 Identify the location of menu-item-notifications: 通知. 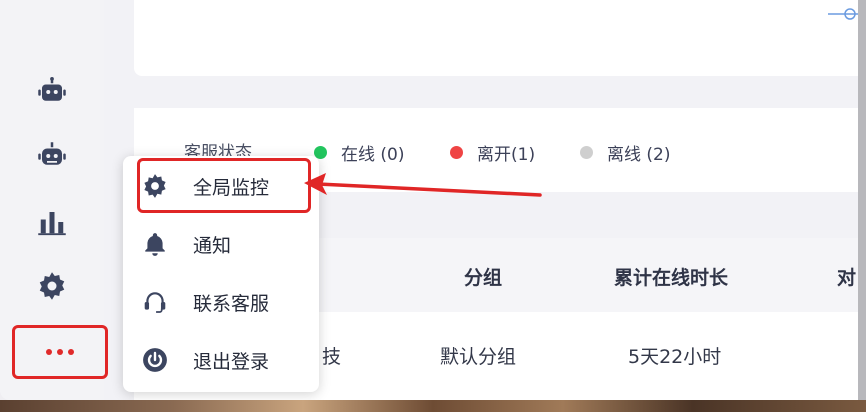
(221, 244).